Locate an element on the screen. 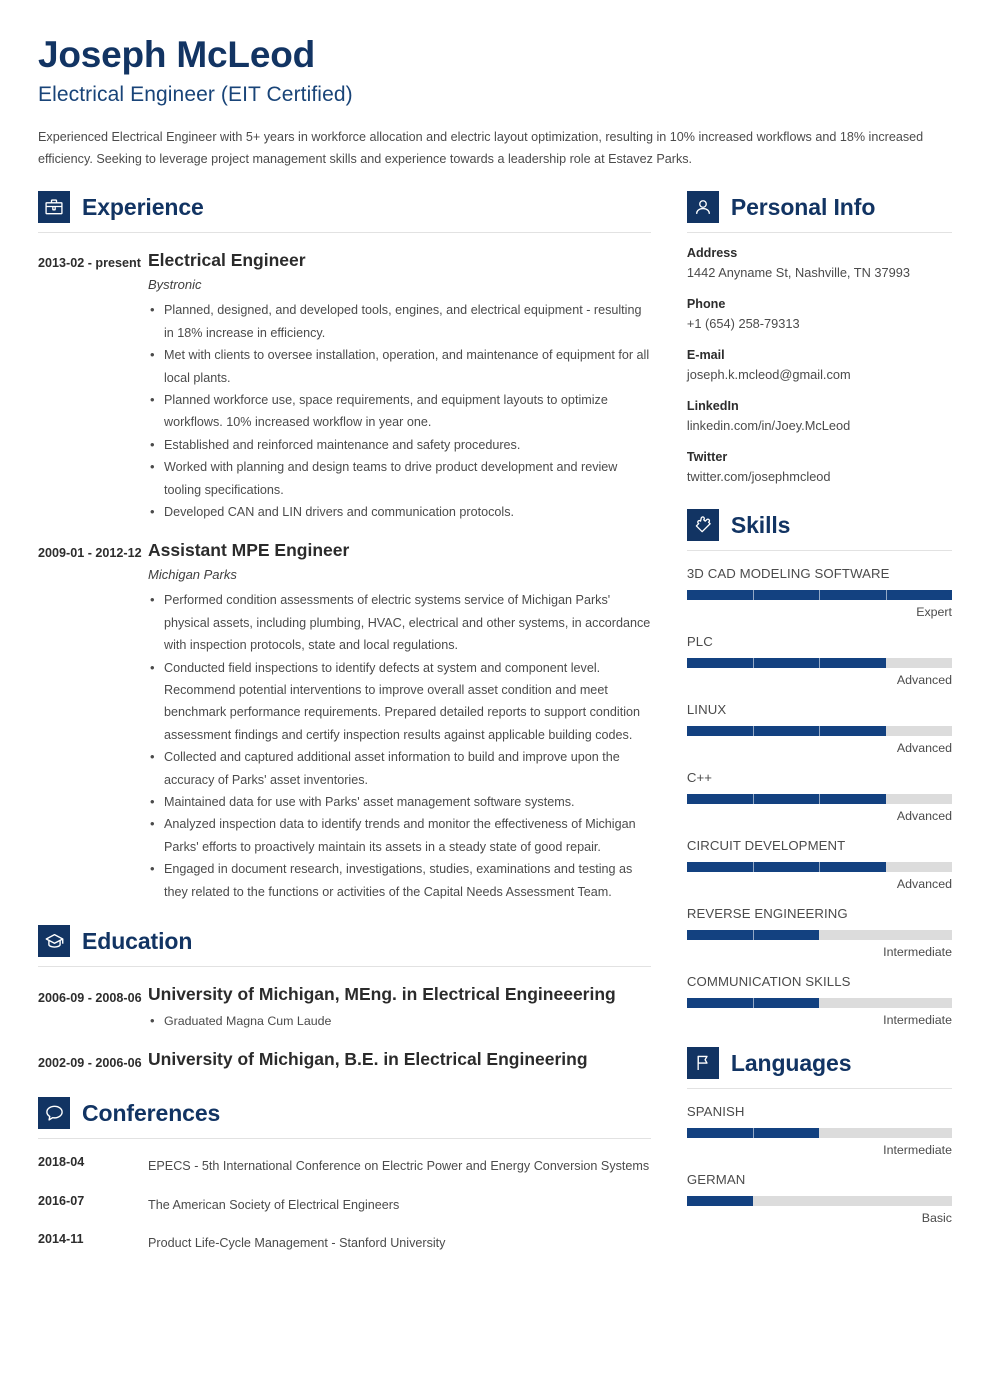 This screenshot has height=1400, width=990. flag-icon is located at coordinates (702, 1063).